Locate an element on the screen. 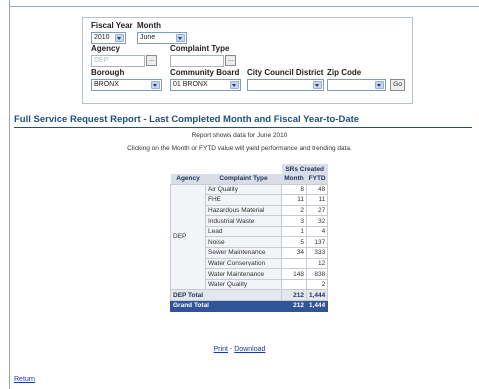  complaint-type-cell: Air Quality is located at coordinates (243, 189).